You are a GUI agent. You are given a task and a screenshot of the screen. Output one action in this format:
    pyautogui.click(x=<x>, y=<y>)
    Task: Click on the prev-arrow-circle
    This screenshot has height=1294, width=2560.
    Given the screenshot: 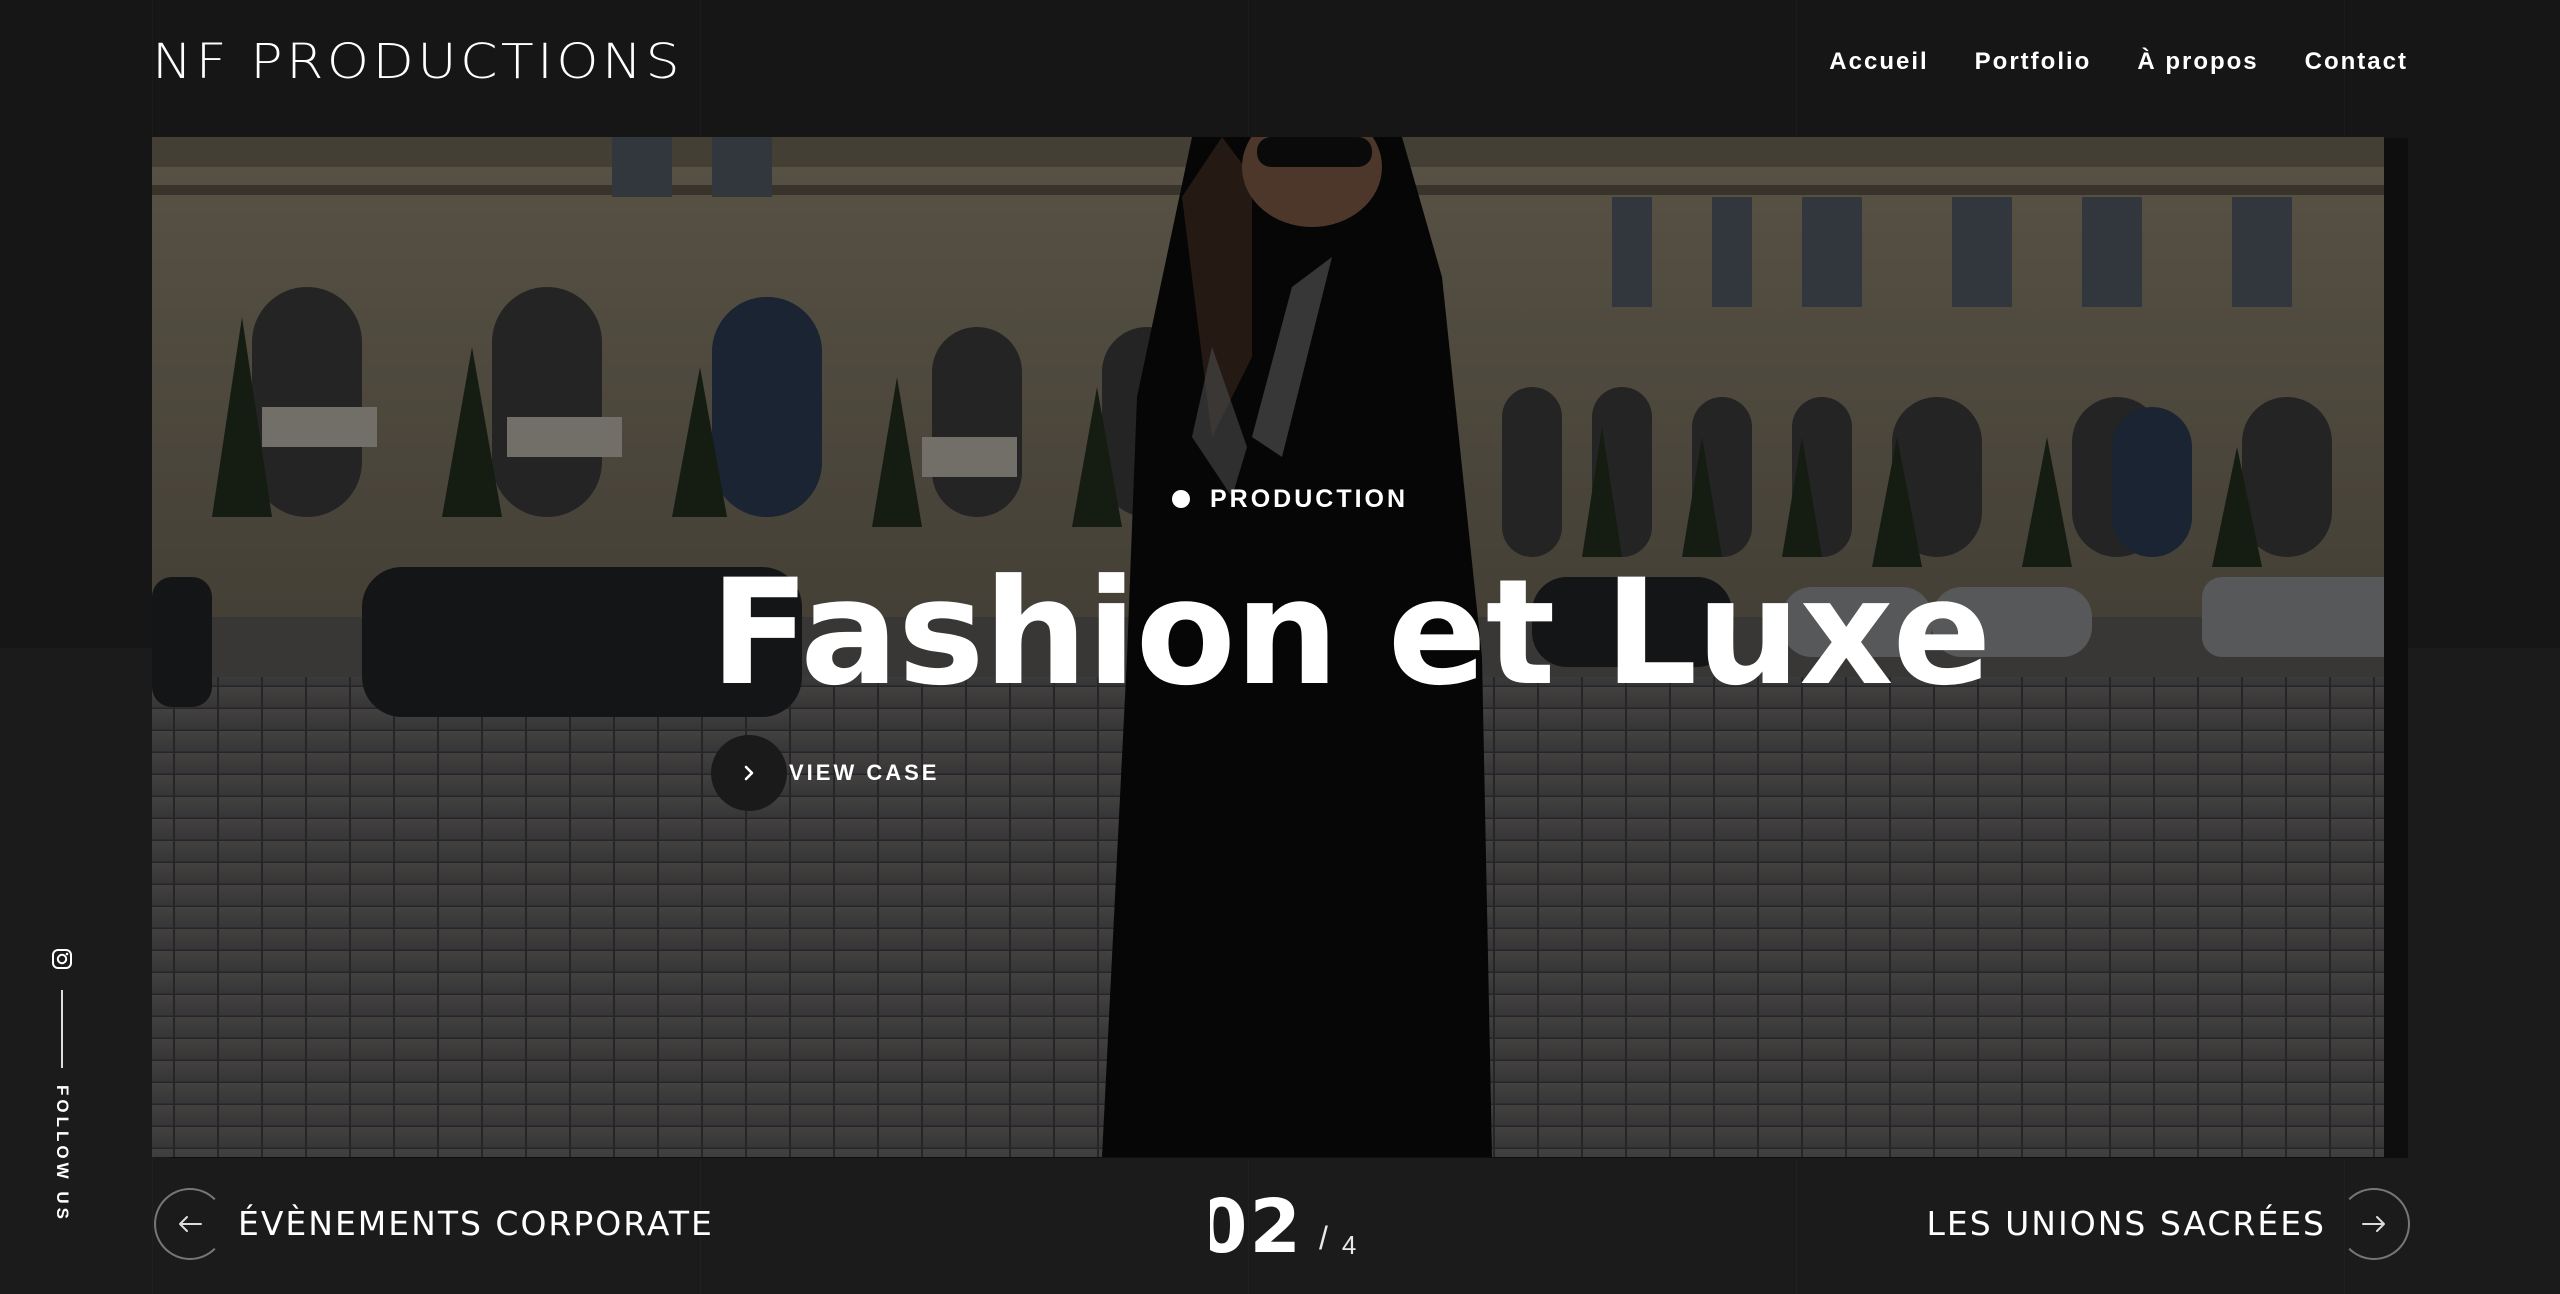 What is the action you would take?
    pyautogui.click(x=190, y=1224)
    